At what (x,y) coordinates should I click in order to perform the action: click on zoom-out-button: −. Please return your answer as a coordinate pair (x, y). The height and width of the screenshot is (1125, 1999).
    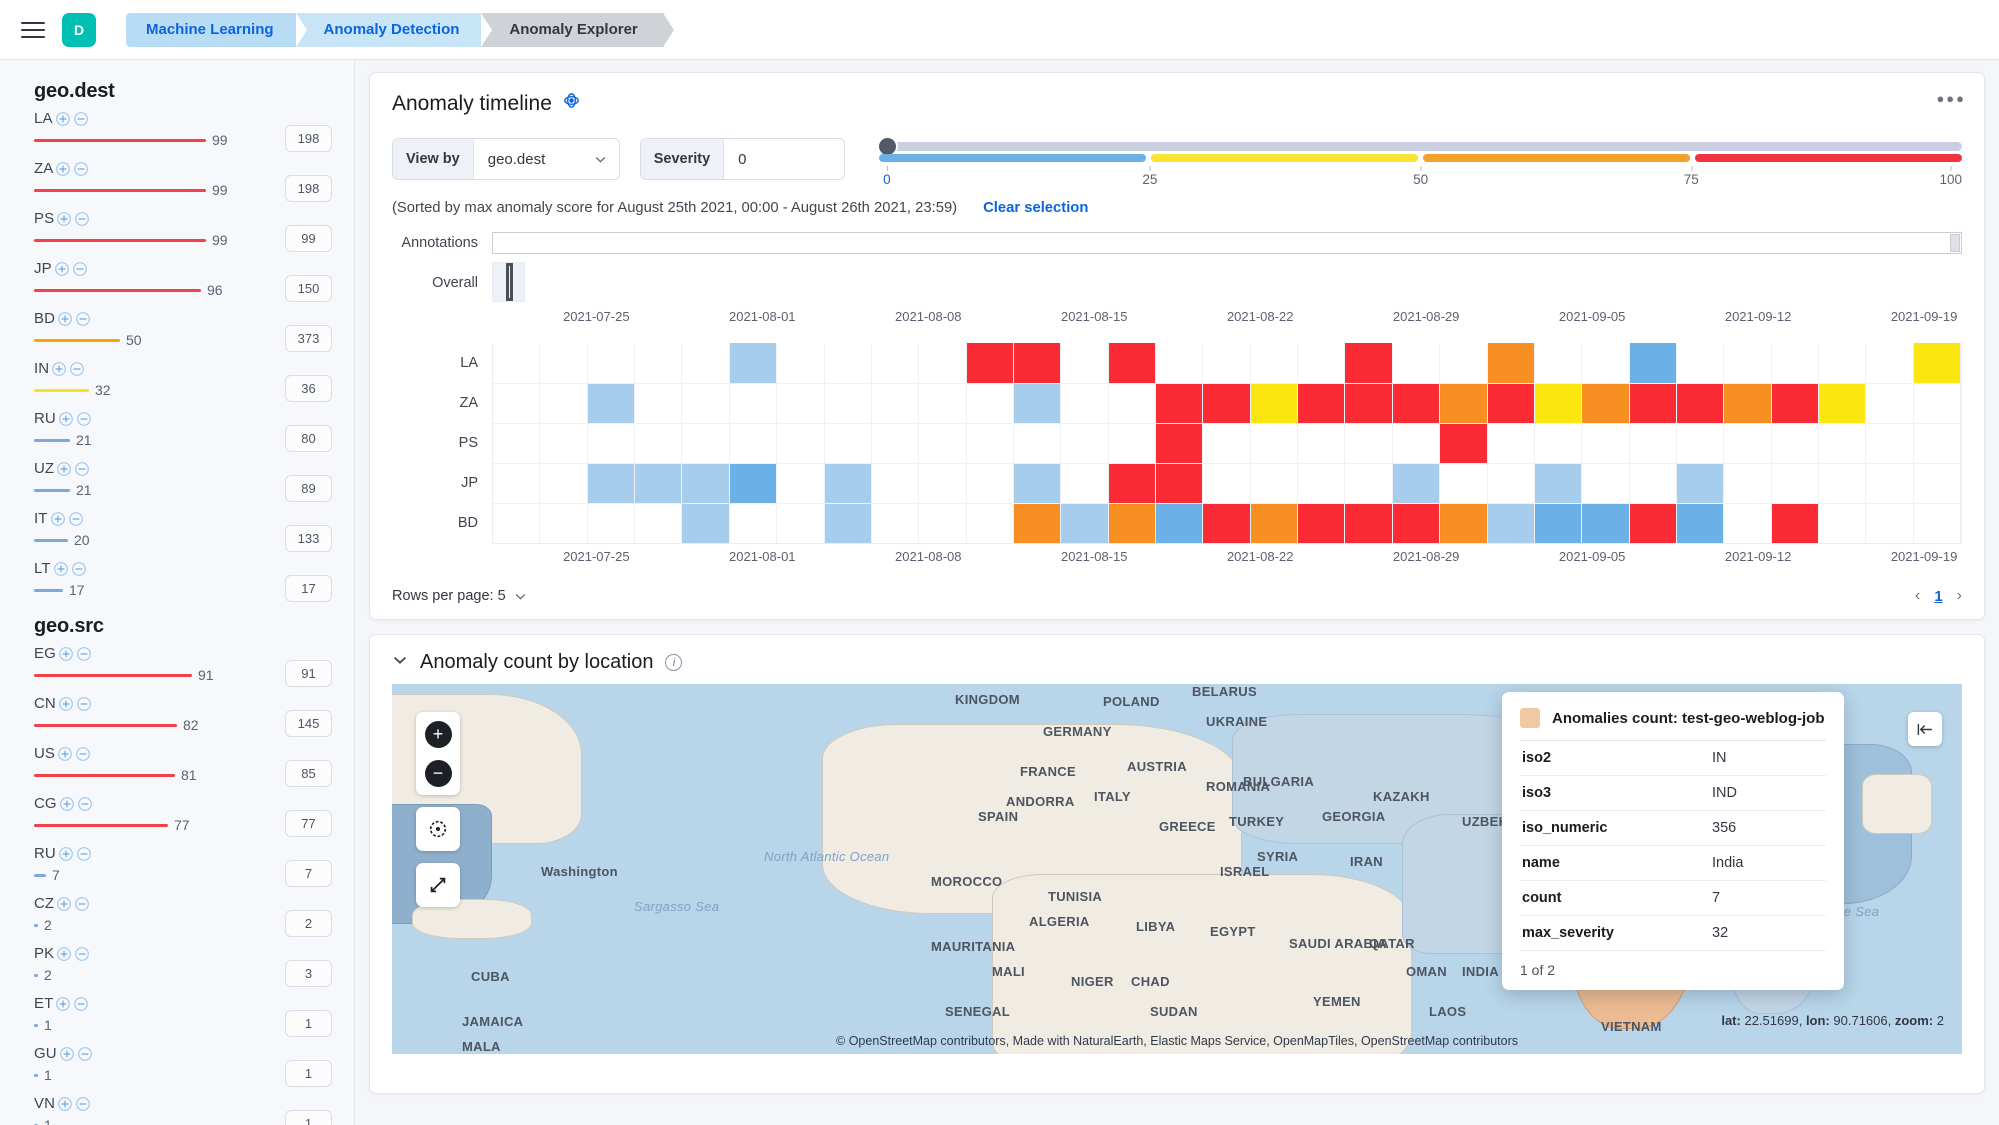
    Looking at the image, I should click on (438, 773).